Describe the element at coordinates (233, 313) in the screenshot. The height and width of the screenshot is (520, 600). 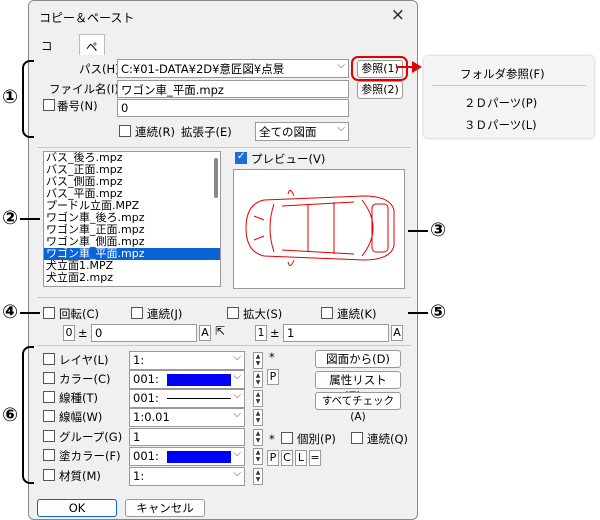
I see `scale-checkbox` at that location.